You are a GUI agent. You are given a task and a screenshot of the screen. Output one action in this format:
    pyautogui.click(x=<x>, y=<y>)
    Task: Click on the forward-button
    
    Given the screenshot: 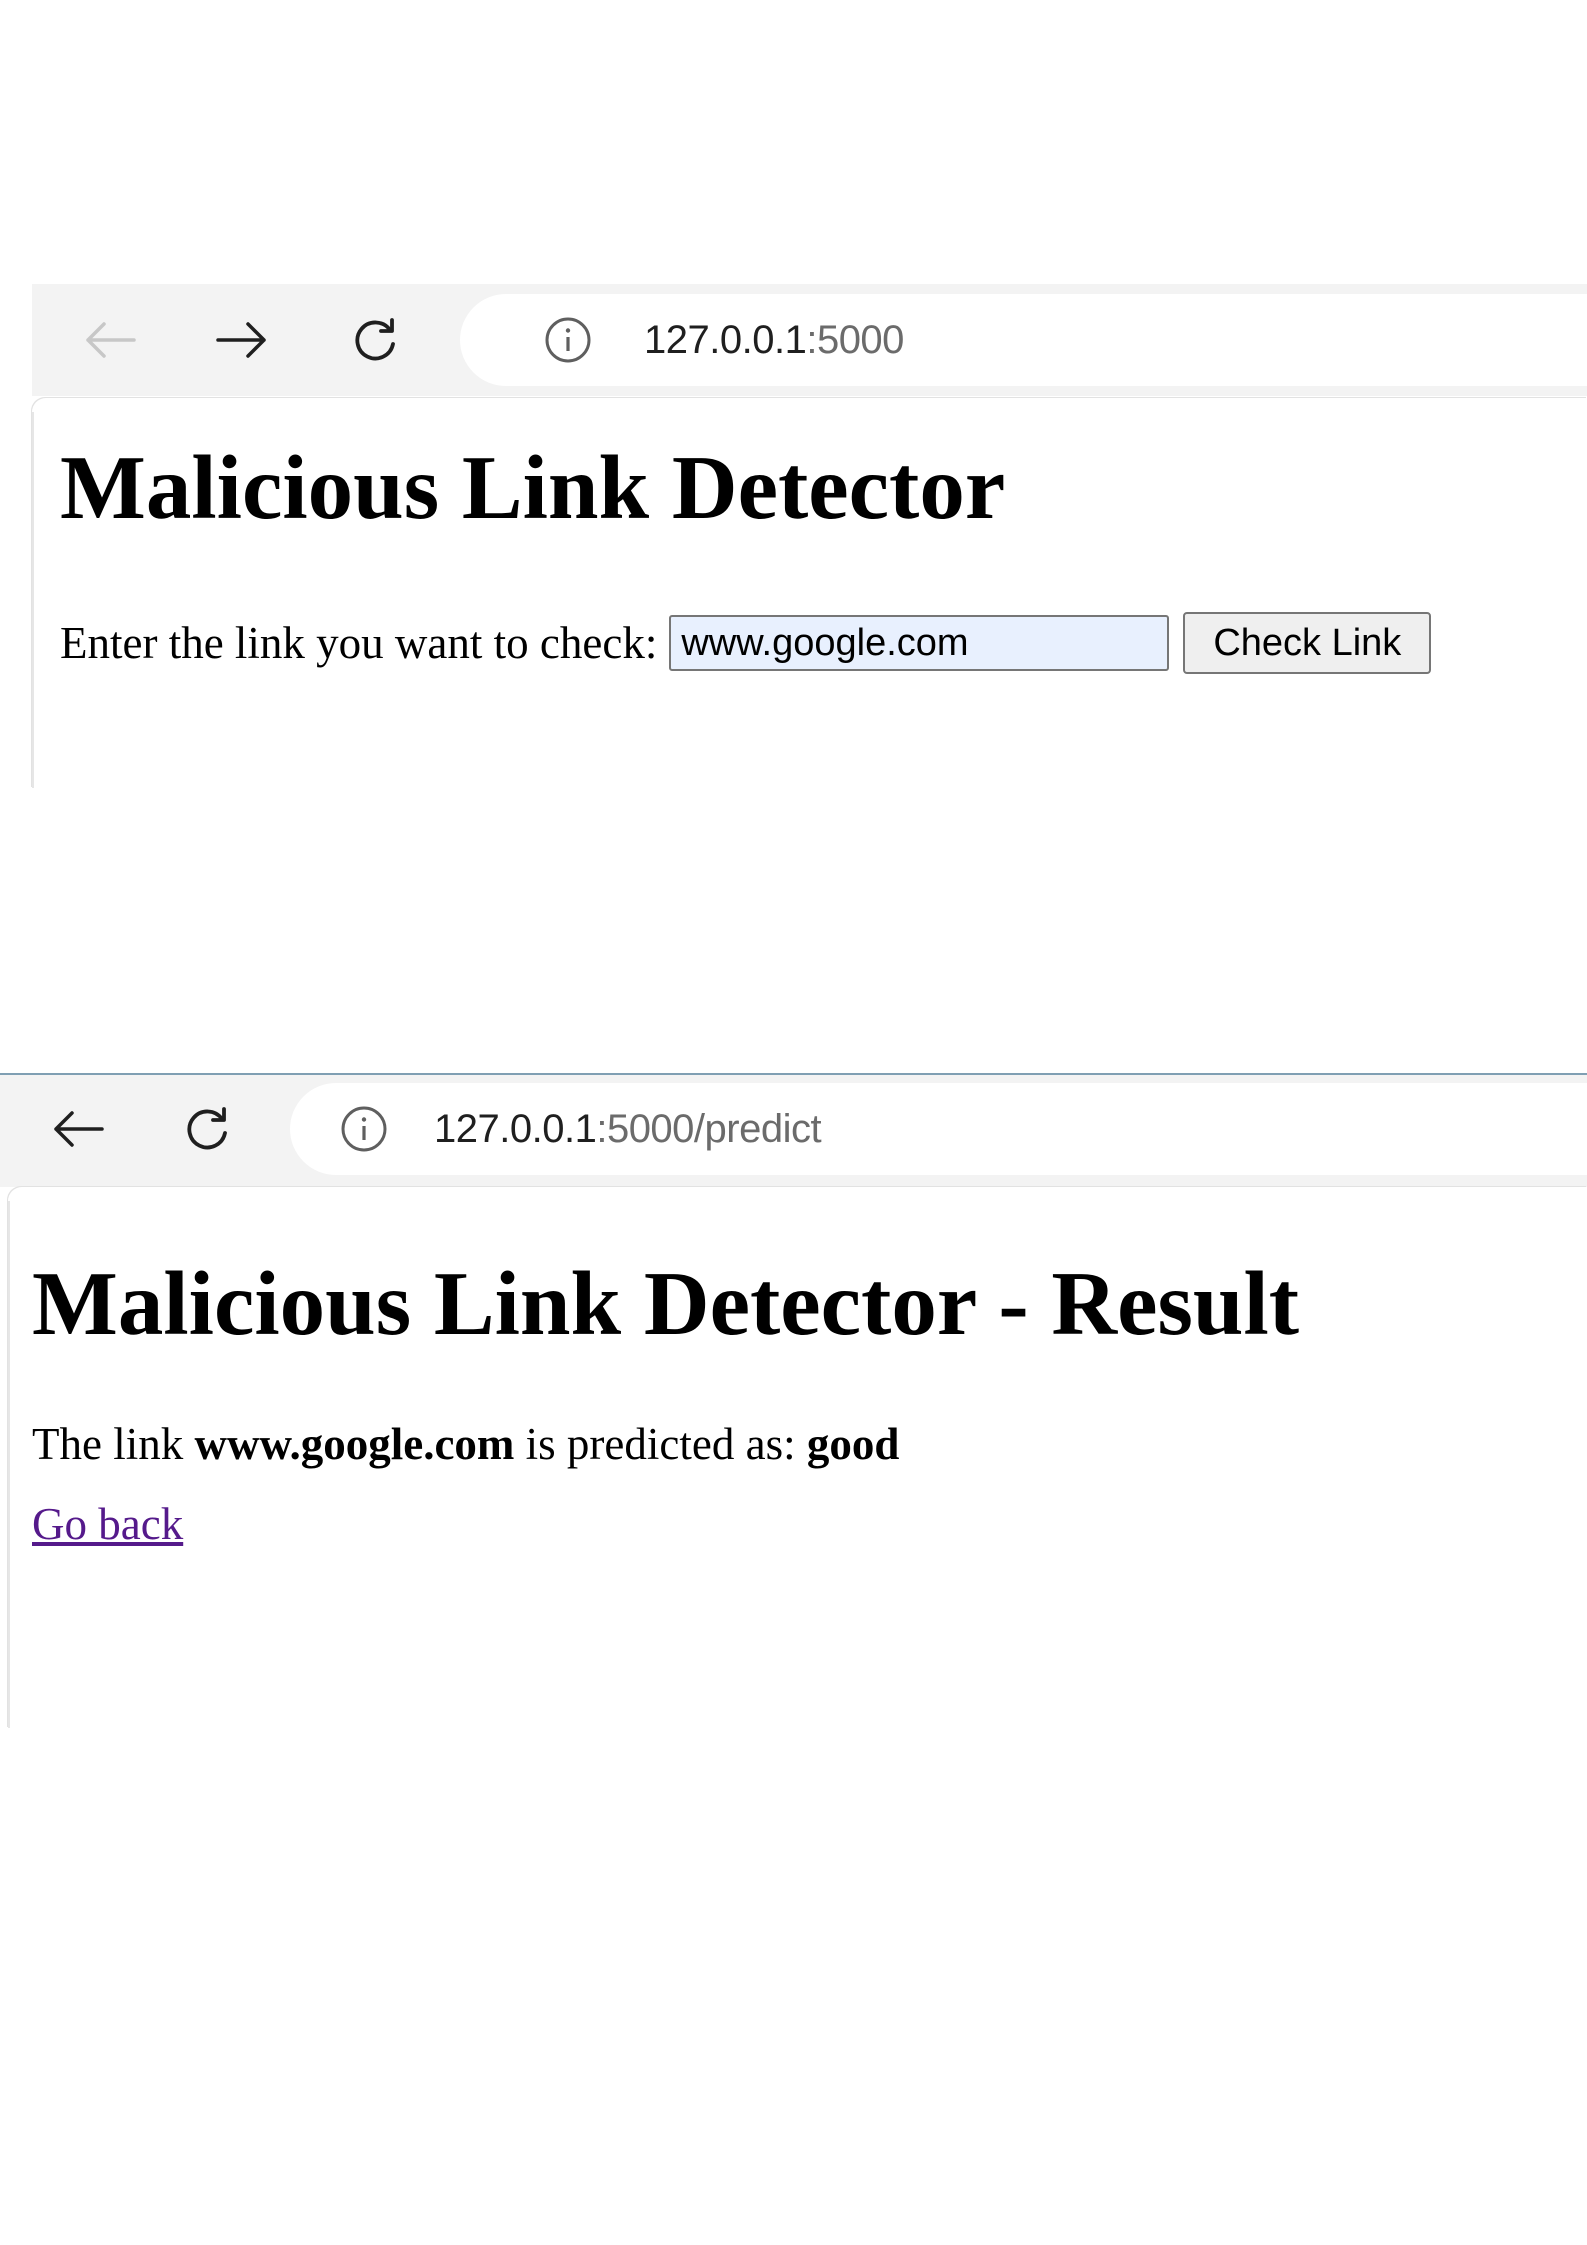 What is the action you would take?
    pyautogui.click(x=242, y=340)
    